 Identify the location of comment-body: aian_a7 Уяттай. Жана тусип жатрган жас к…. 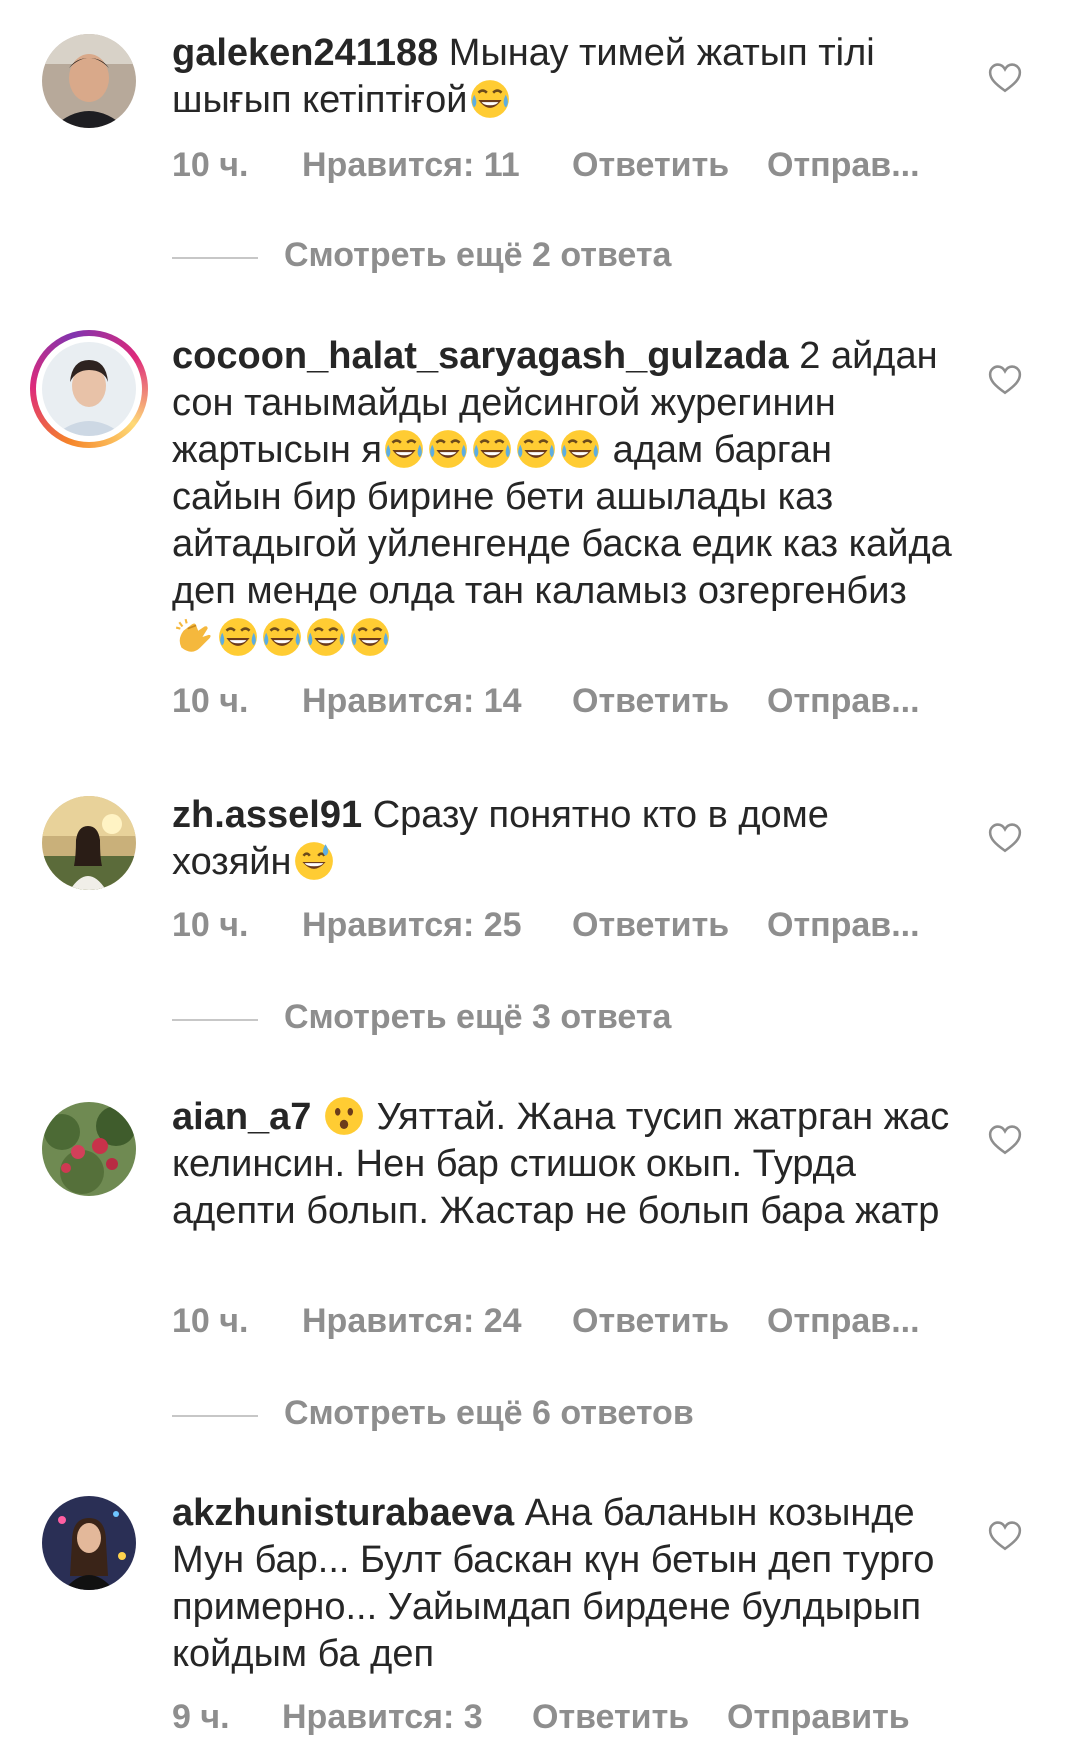
(562, 1164).